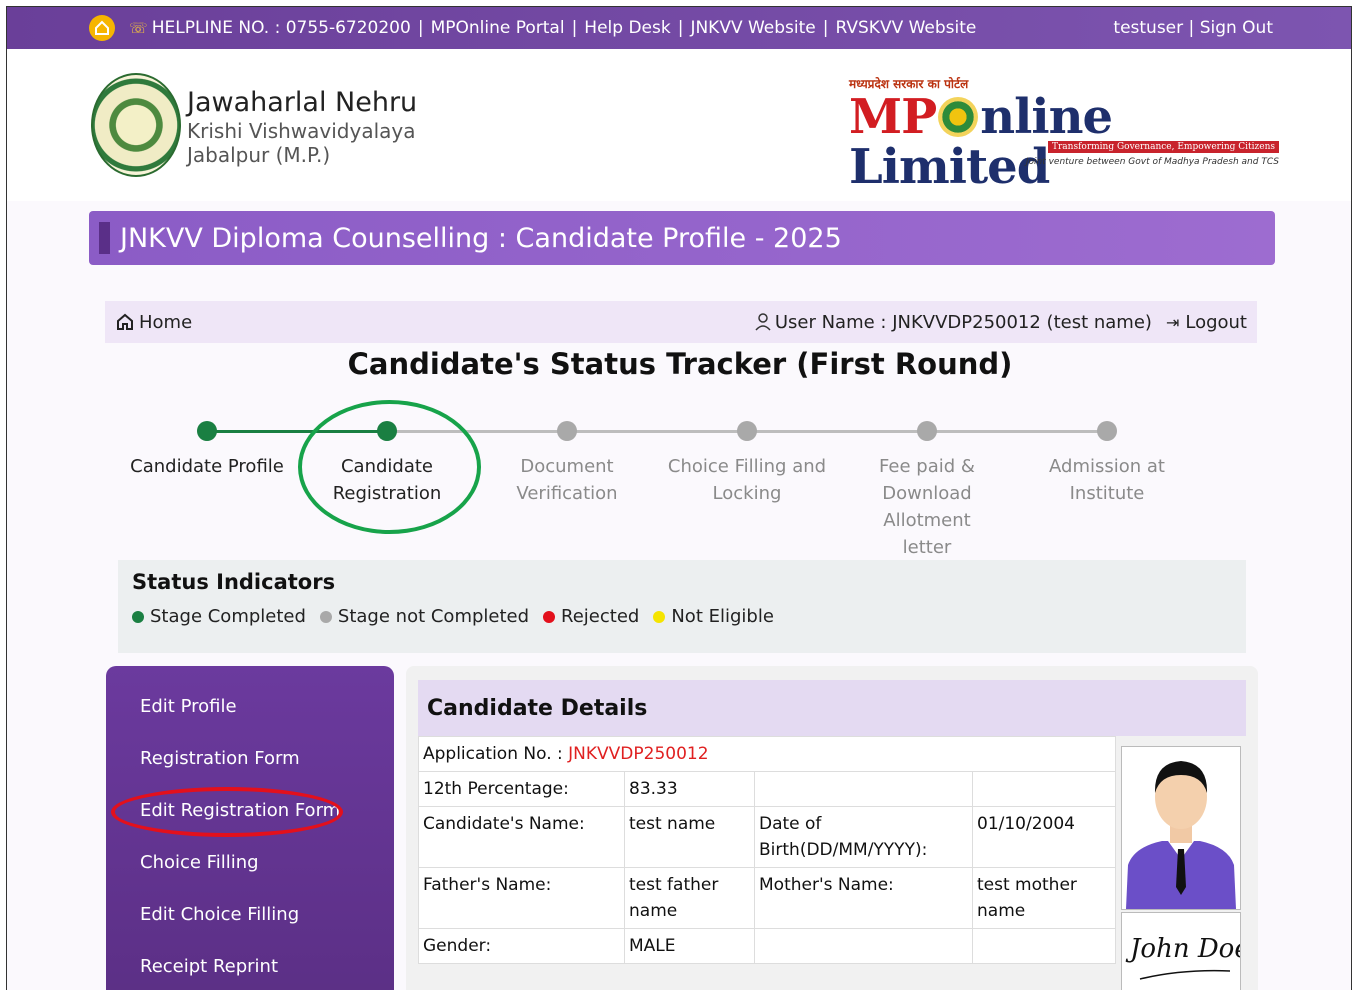 Image resolution: width=1358 pixels, height=990 pixels. Describe the element at coordinates (219, 616) in the screenshot. I see `legend-completed: Stage Completed` at that location.